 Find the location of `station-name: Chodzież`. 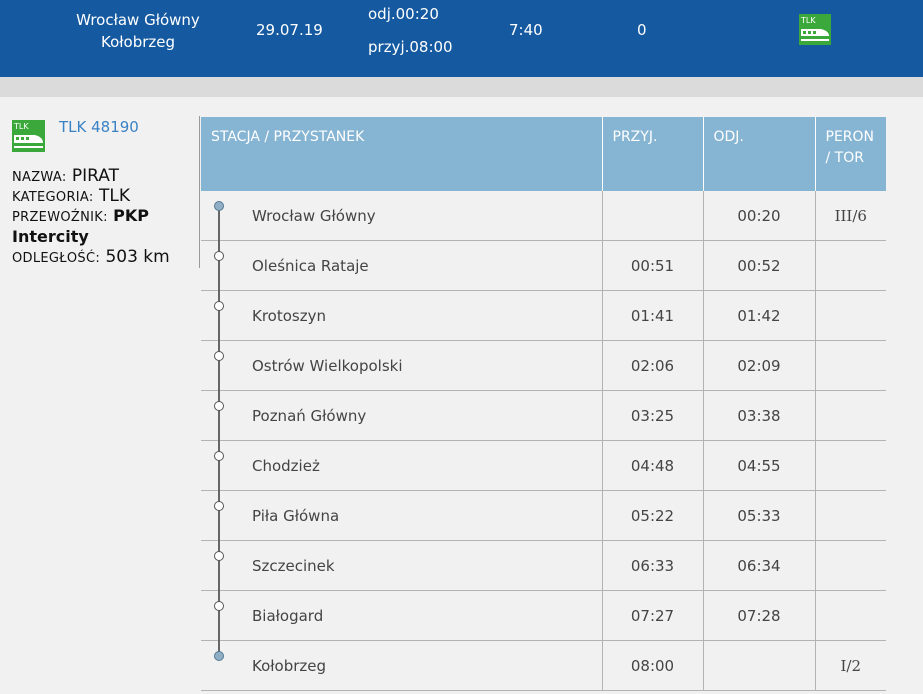

station-name: Chodzież is located at coordinates (402, 465).